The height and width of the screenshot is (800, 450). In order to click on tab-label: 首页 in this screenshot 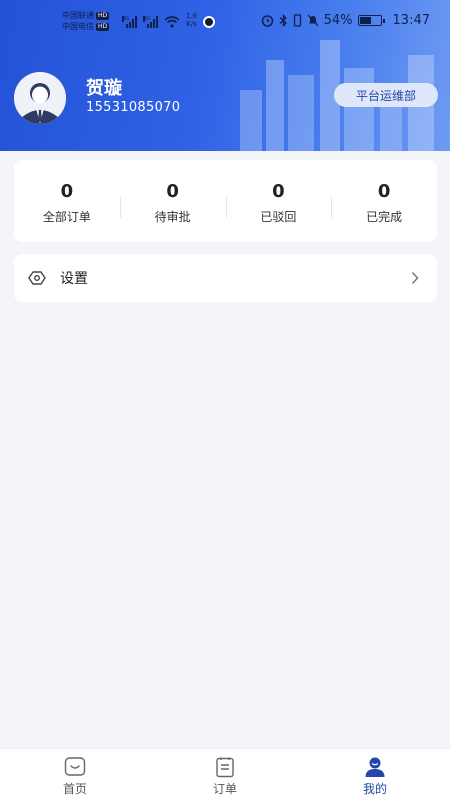, I will do `click(74, 789)`.